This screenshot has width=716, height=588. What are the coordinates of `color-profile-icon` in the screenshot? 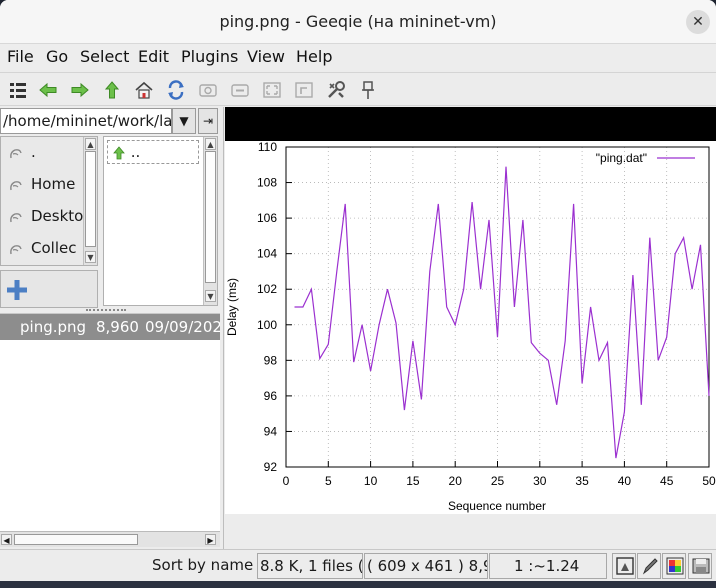 It's located at (674, 566).